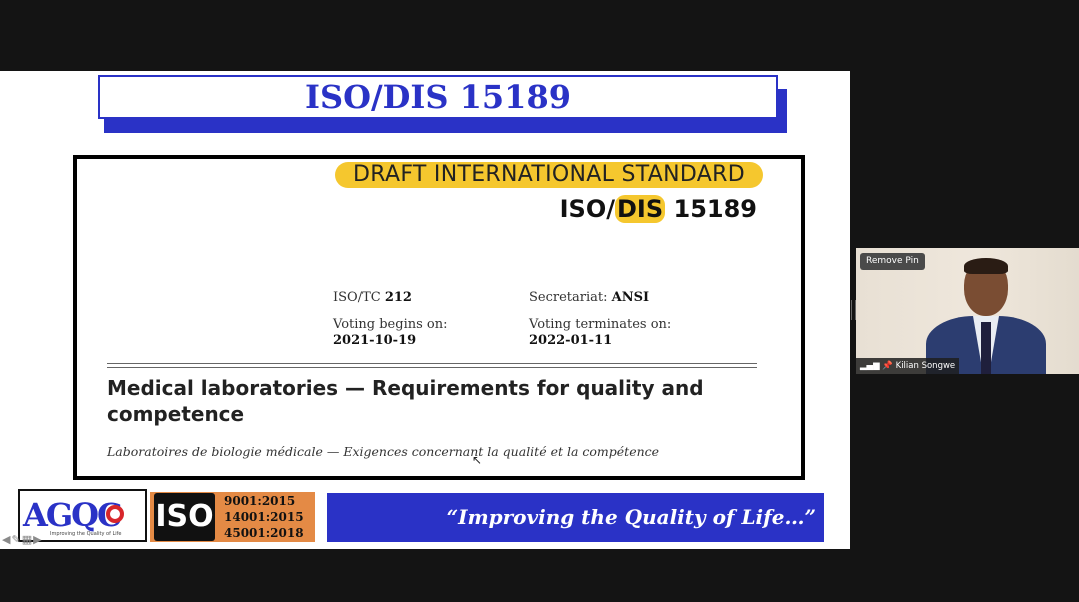 The image size is (1079, 602). I want to click on slide-title-box: ISO/DIS 15189, so click(438, 97).